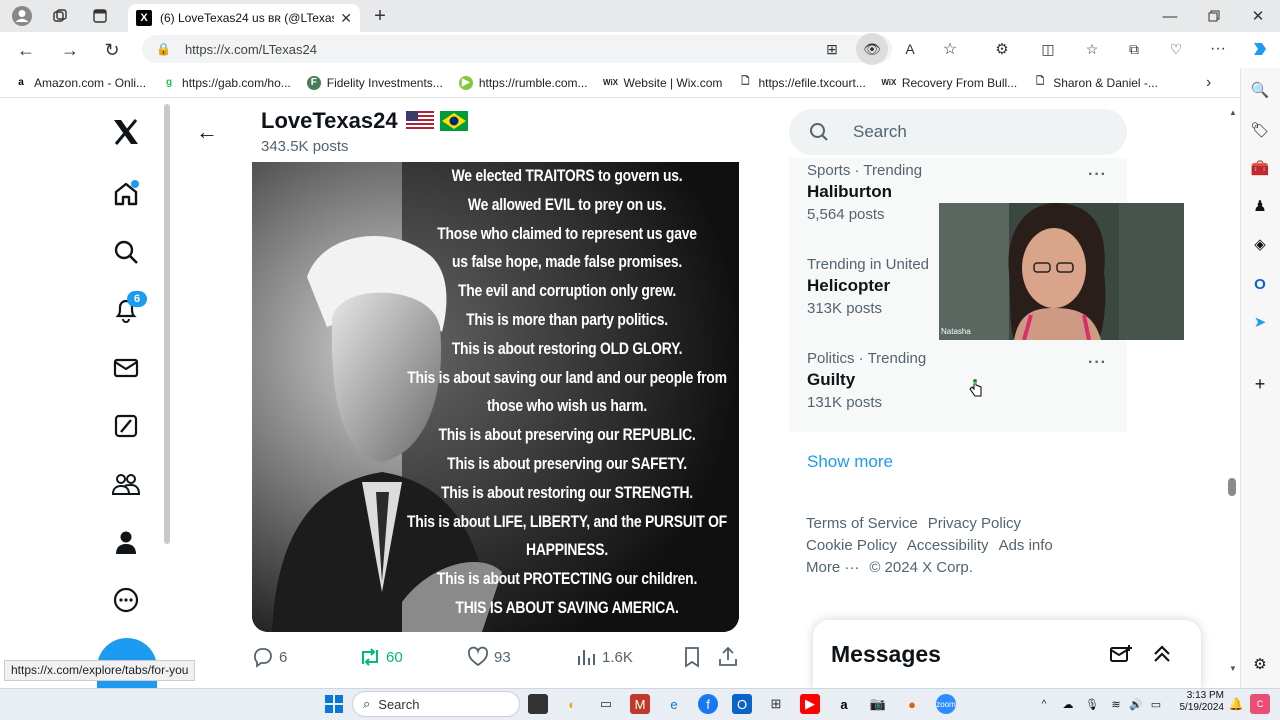 This screenshot has width=1280, height=720. I want to click on privacy-link: Privacy Policy, so click(974, 523).